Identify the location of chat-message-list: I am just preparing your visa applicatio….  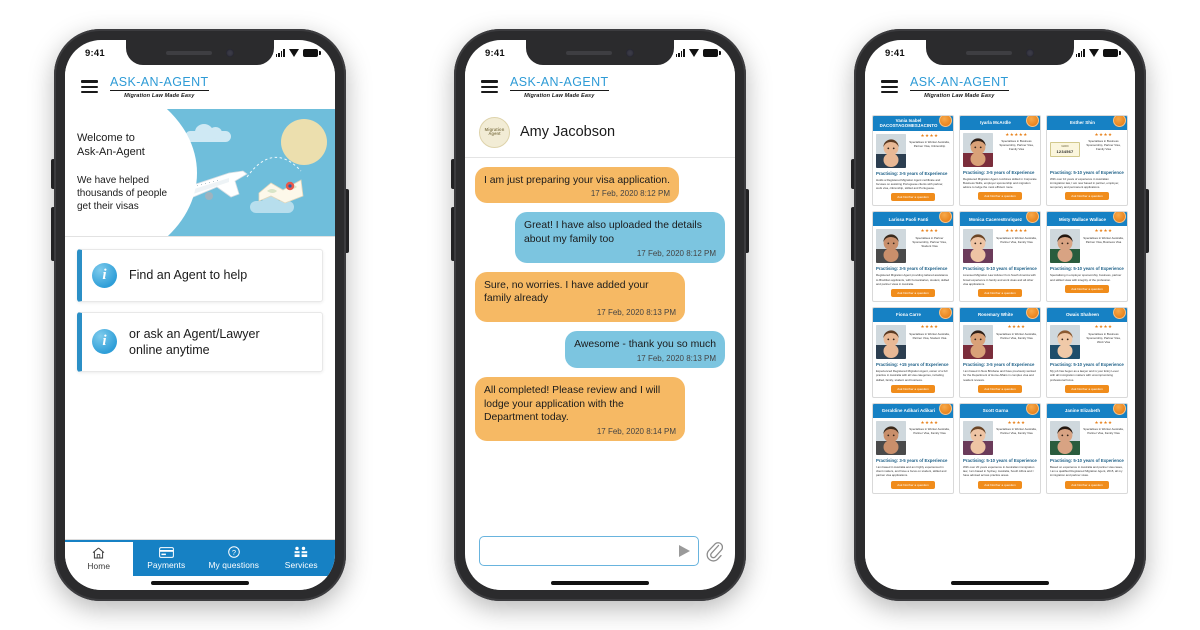
(600, 343).